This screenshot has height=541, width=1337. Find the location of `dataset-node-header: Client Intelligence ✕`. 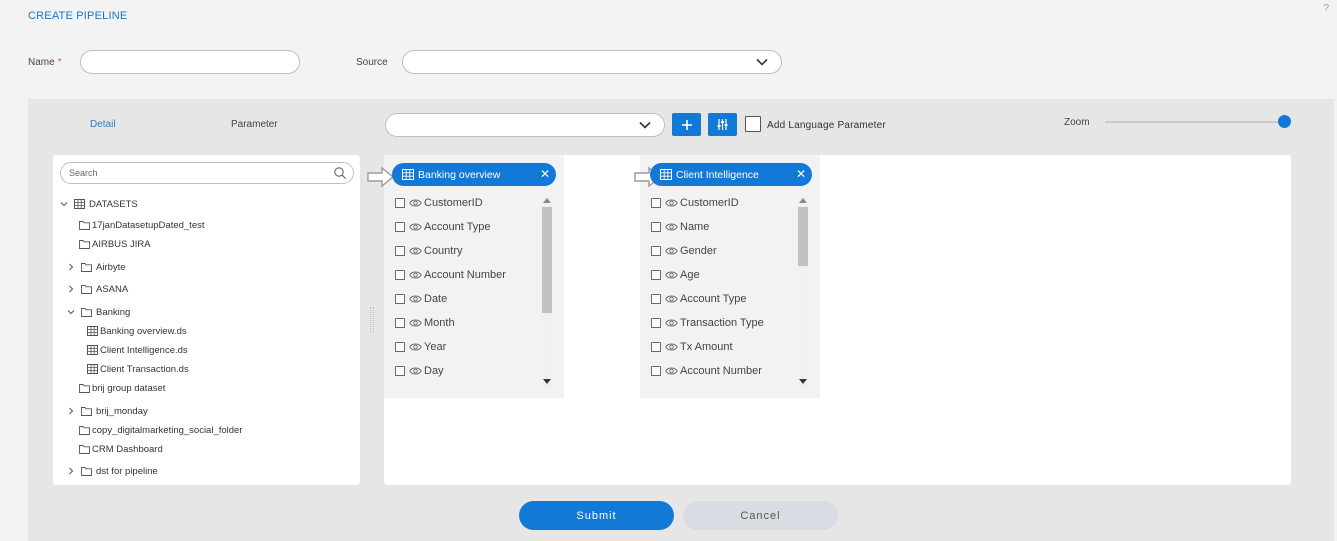

dataset-node-header: Client Intelligence ✕ is located at coordinates (731, 174).